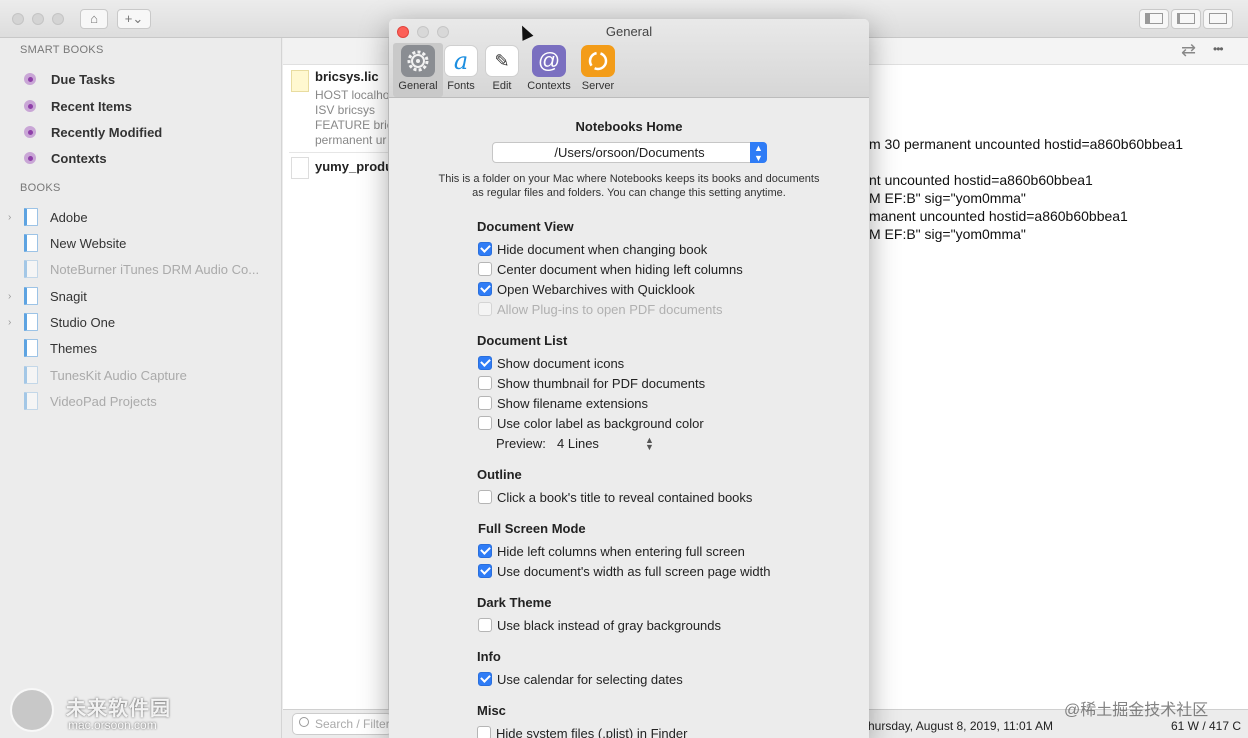 The image size is (1248, 738). What do you see at coordinates (610, 309) in the screenshot?
I see `checkbox-label: Allow Plug-ins to open PDF documents` at bounding box center [610, 309].